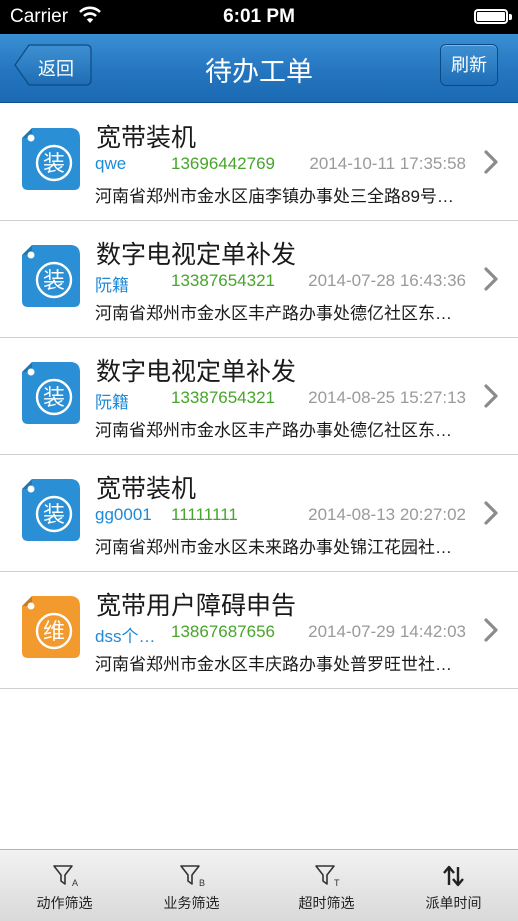 The image size is (518, 921). I want to click on tag-badge-text: 维, so click(54, 632).